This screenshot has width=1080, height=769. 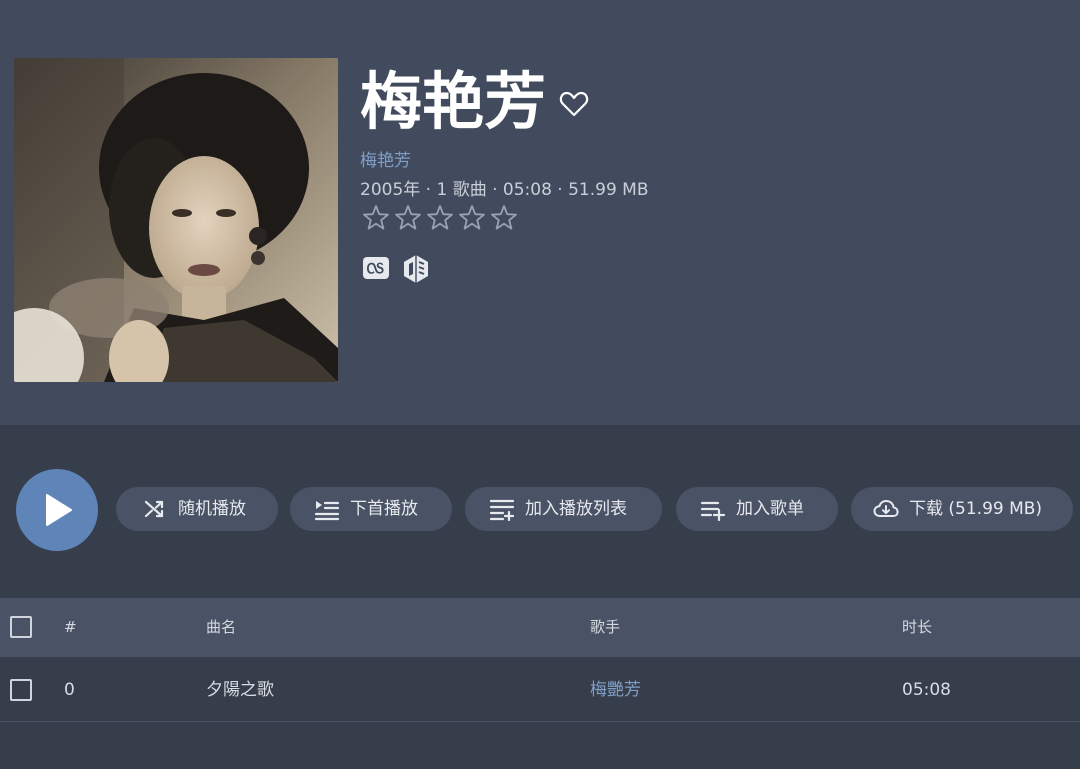 I want to click on playlist-add-icon, so click(x=713, y=511).